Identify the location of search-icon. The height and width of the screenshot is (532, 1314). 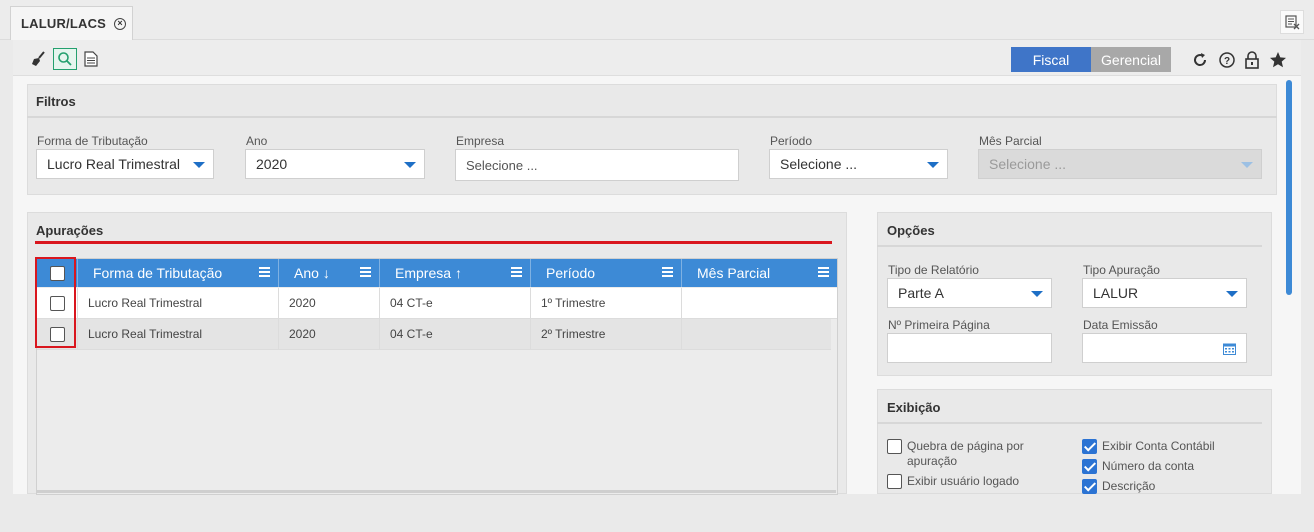
(65, 59).